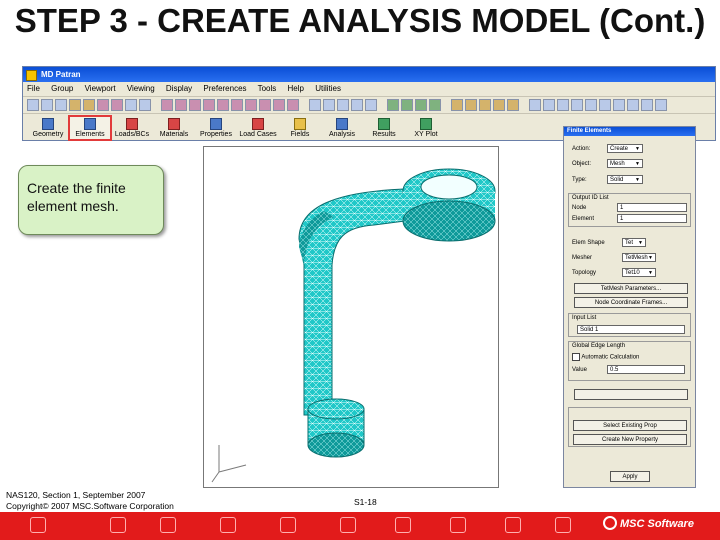  I want to click on undo-icon, so click(103, 105).